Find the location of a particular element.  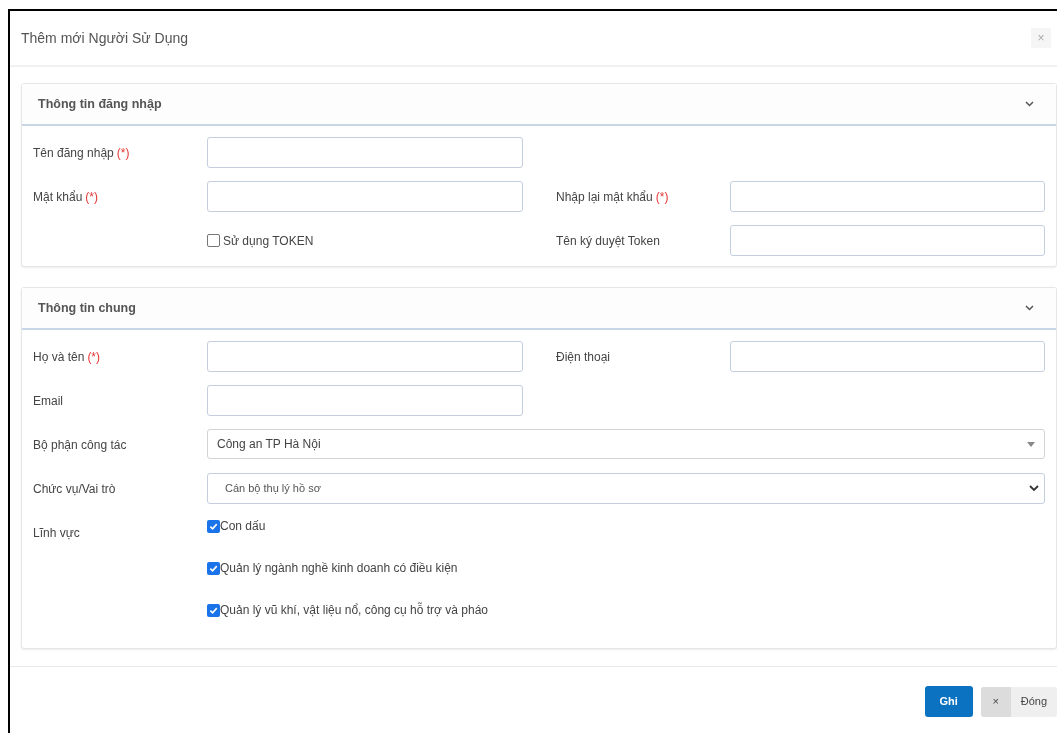

section-header: Thông tin chung is located at coordinates (539, 309).